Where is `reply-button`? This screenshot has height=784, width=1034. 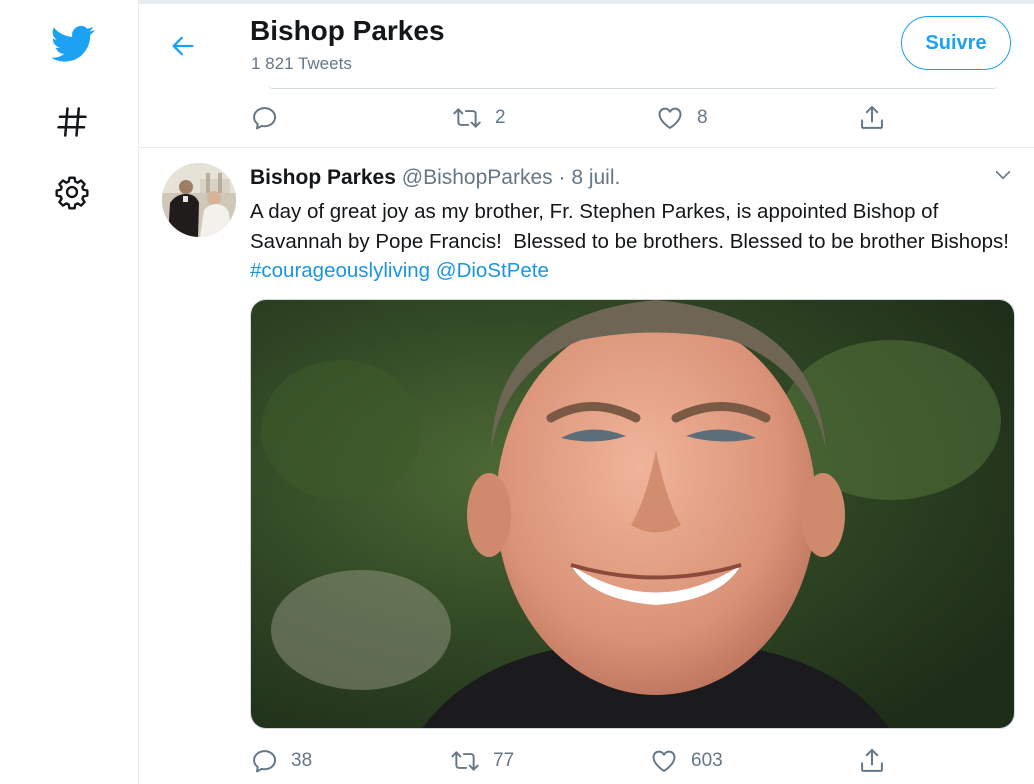
reply-button is located at coordinates (270, 118).